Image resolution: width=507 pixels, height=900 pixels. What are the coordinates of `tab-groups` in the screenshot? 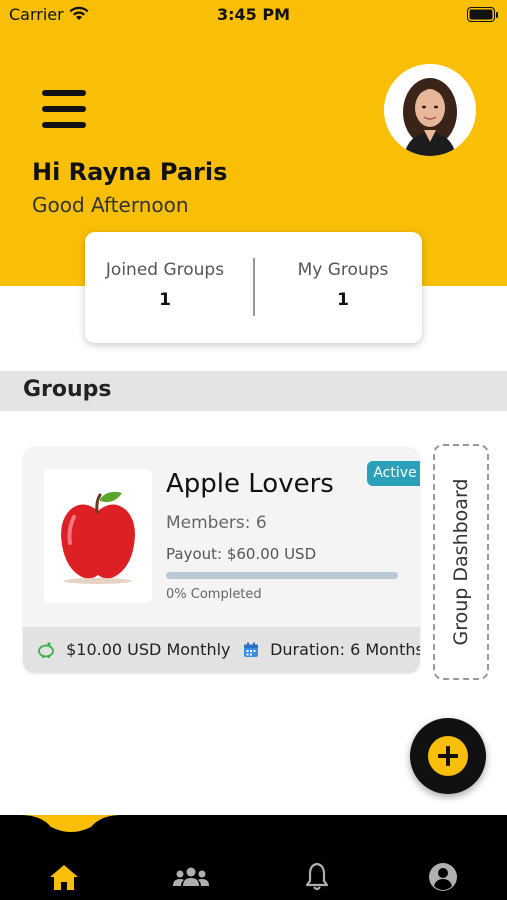 It's located at (191, 877).